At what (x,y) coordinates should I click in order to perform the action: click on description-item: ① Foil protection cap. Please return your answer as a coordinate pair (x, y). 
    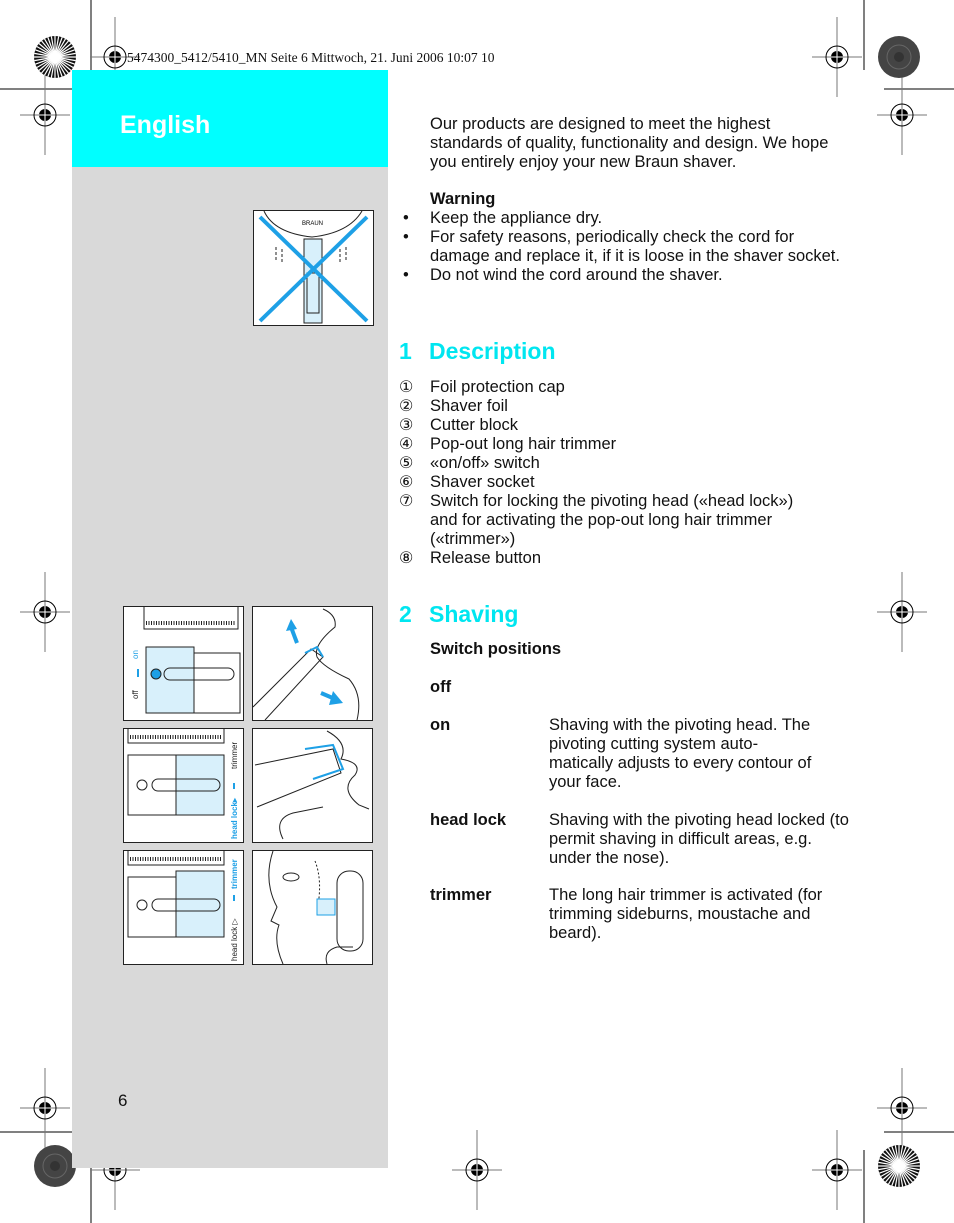
    Looking at the image, I should click on (482, 387).